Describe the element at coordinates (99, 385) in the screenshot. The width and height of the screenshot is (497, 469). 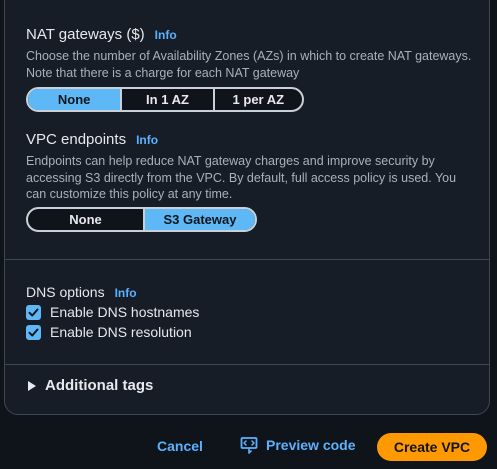
I see `additional-tags-label: Additional tags` at that location.